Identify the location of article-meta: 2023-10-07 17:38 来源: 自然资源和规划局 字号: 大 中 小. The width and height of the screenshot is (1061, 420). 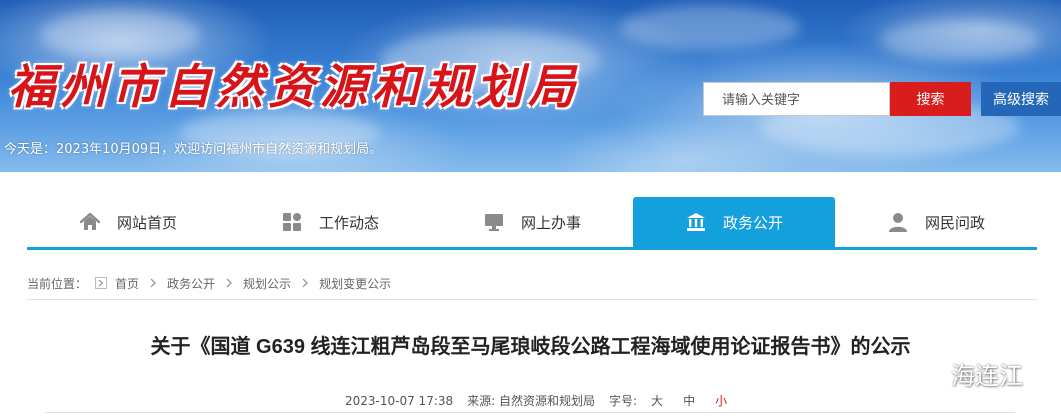
(546, 400).